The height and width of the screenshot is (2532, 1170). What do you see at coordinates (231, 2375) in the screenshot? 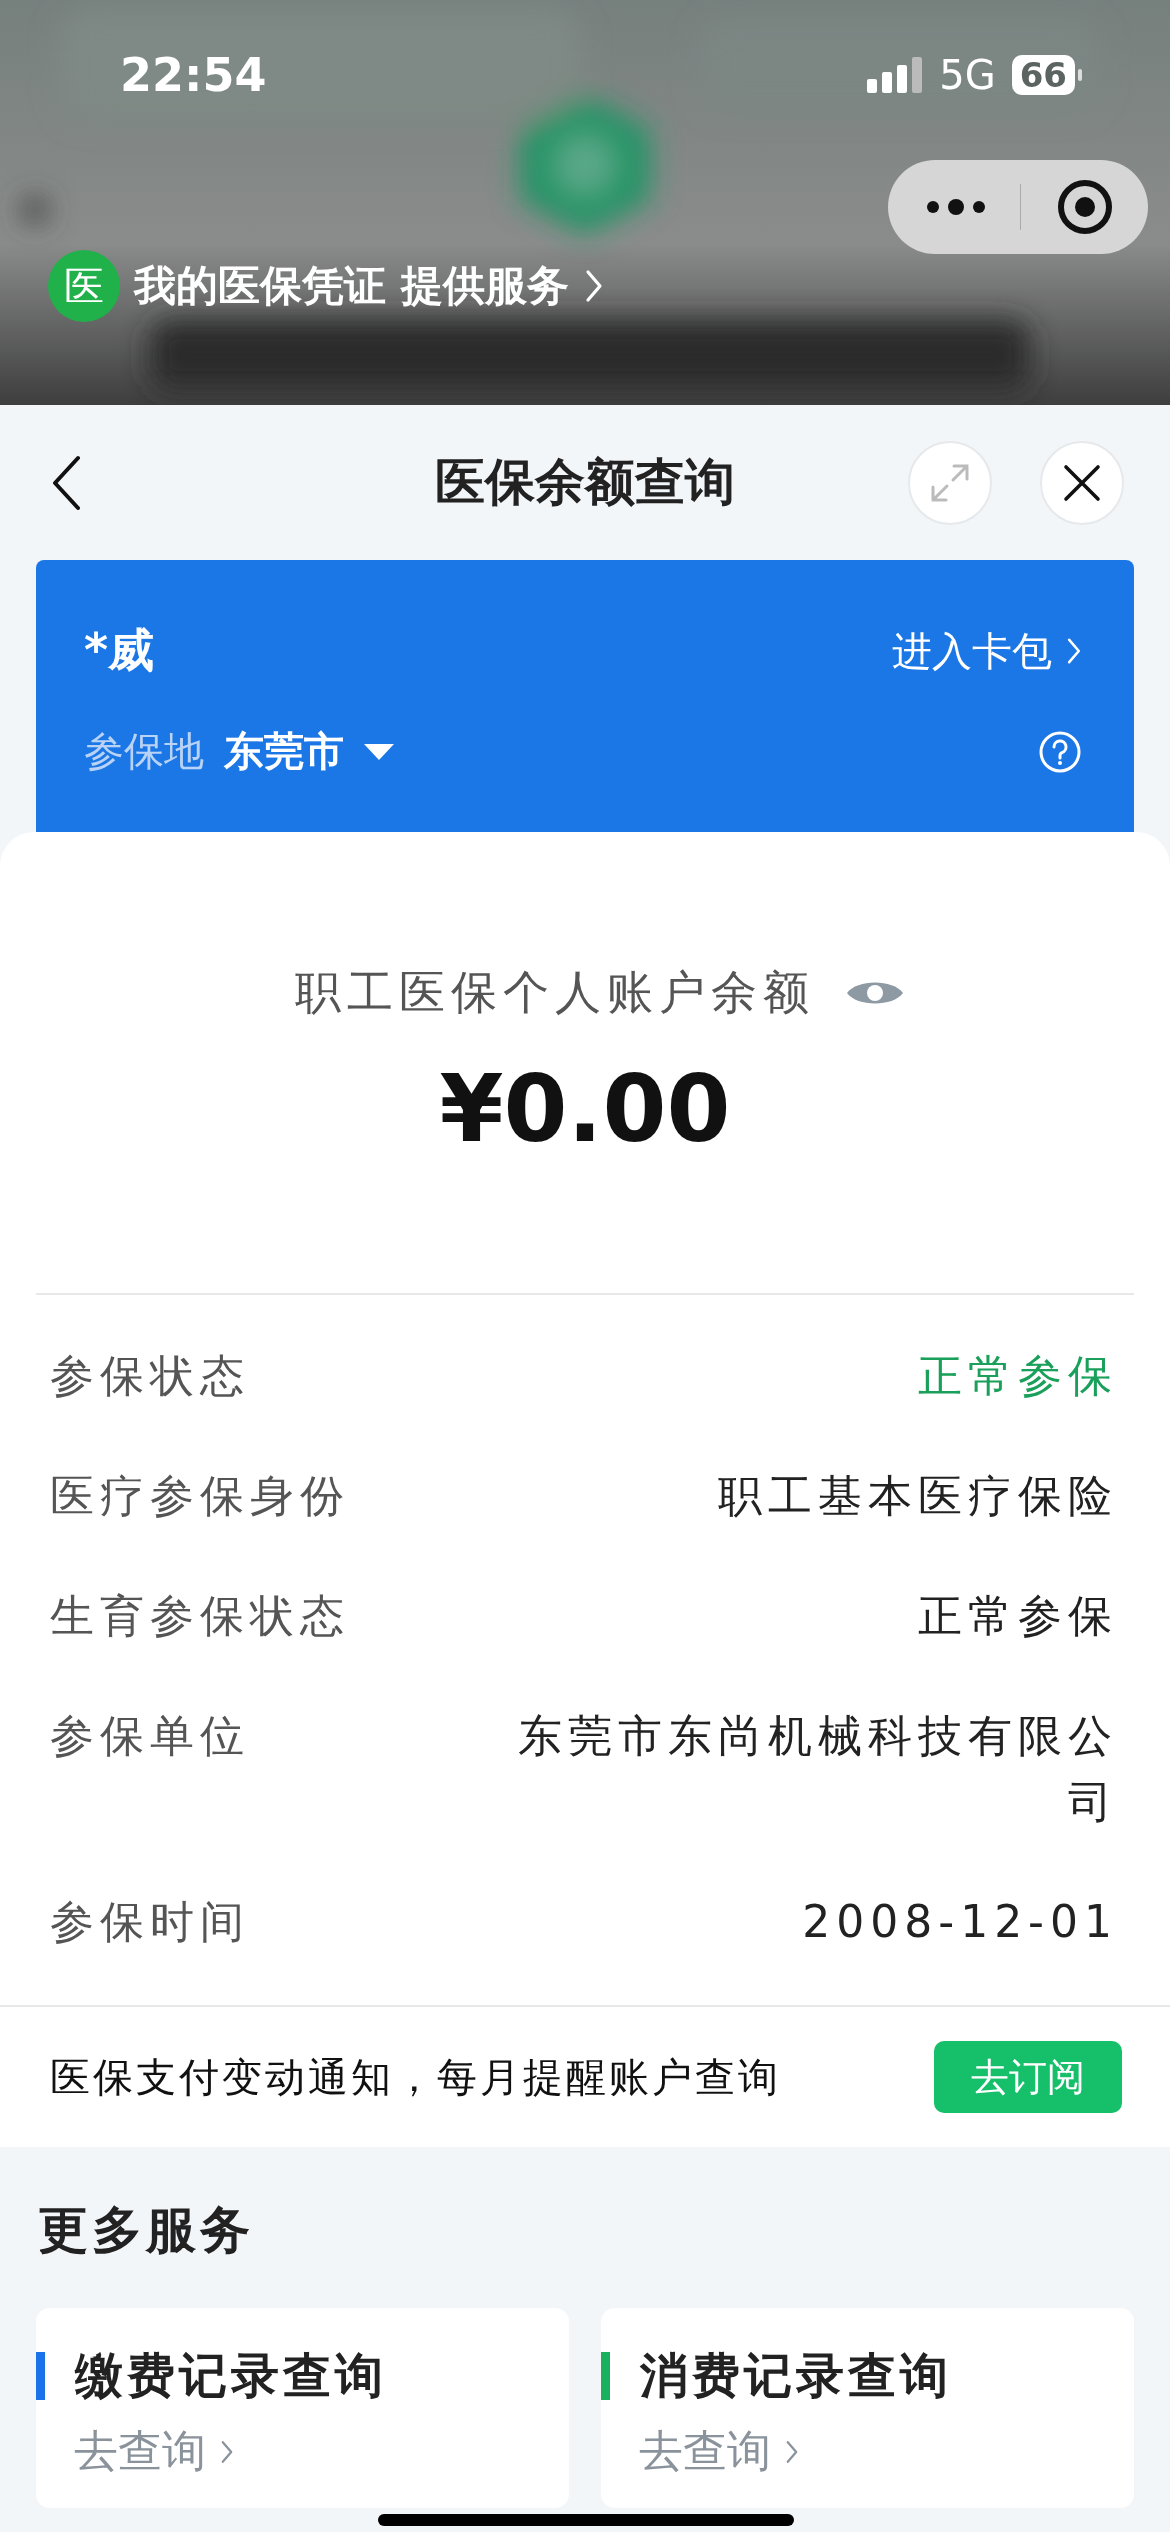
I see `service-title: 缴费记录查询` at bounding box center [231, 2375].